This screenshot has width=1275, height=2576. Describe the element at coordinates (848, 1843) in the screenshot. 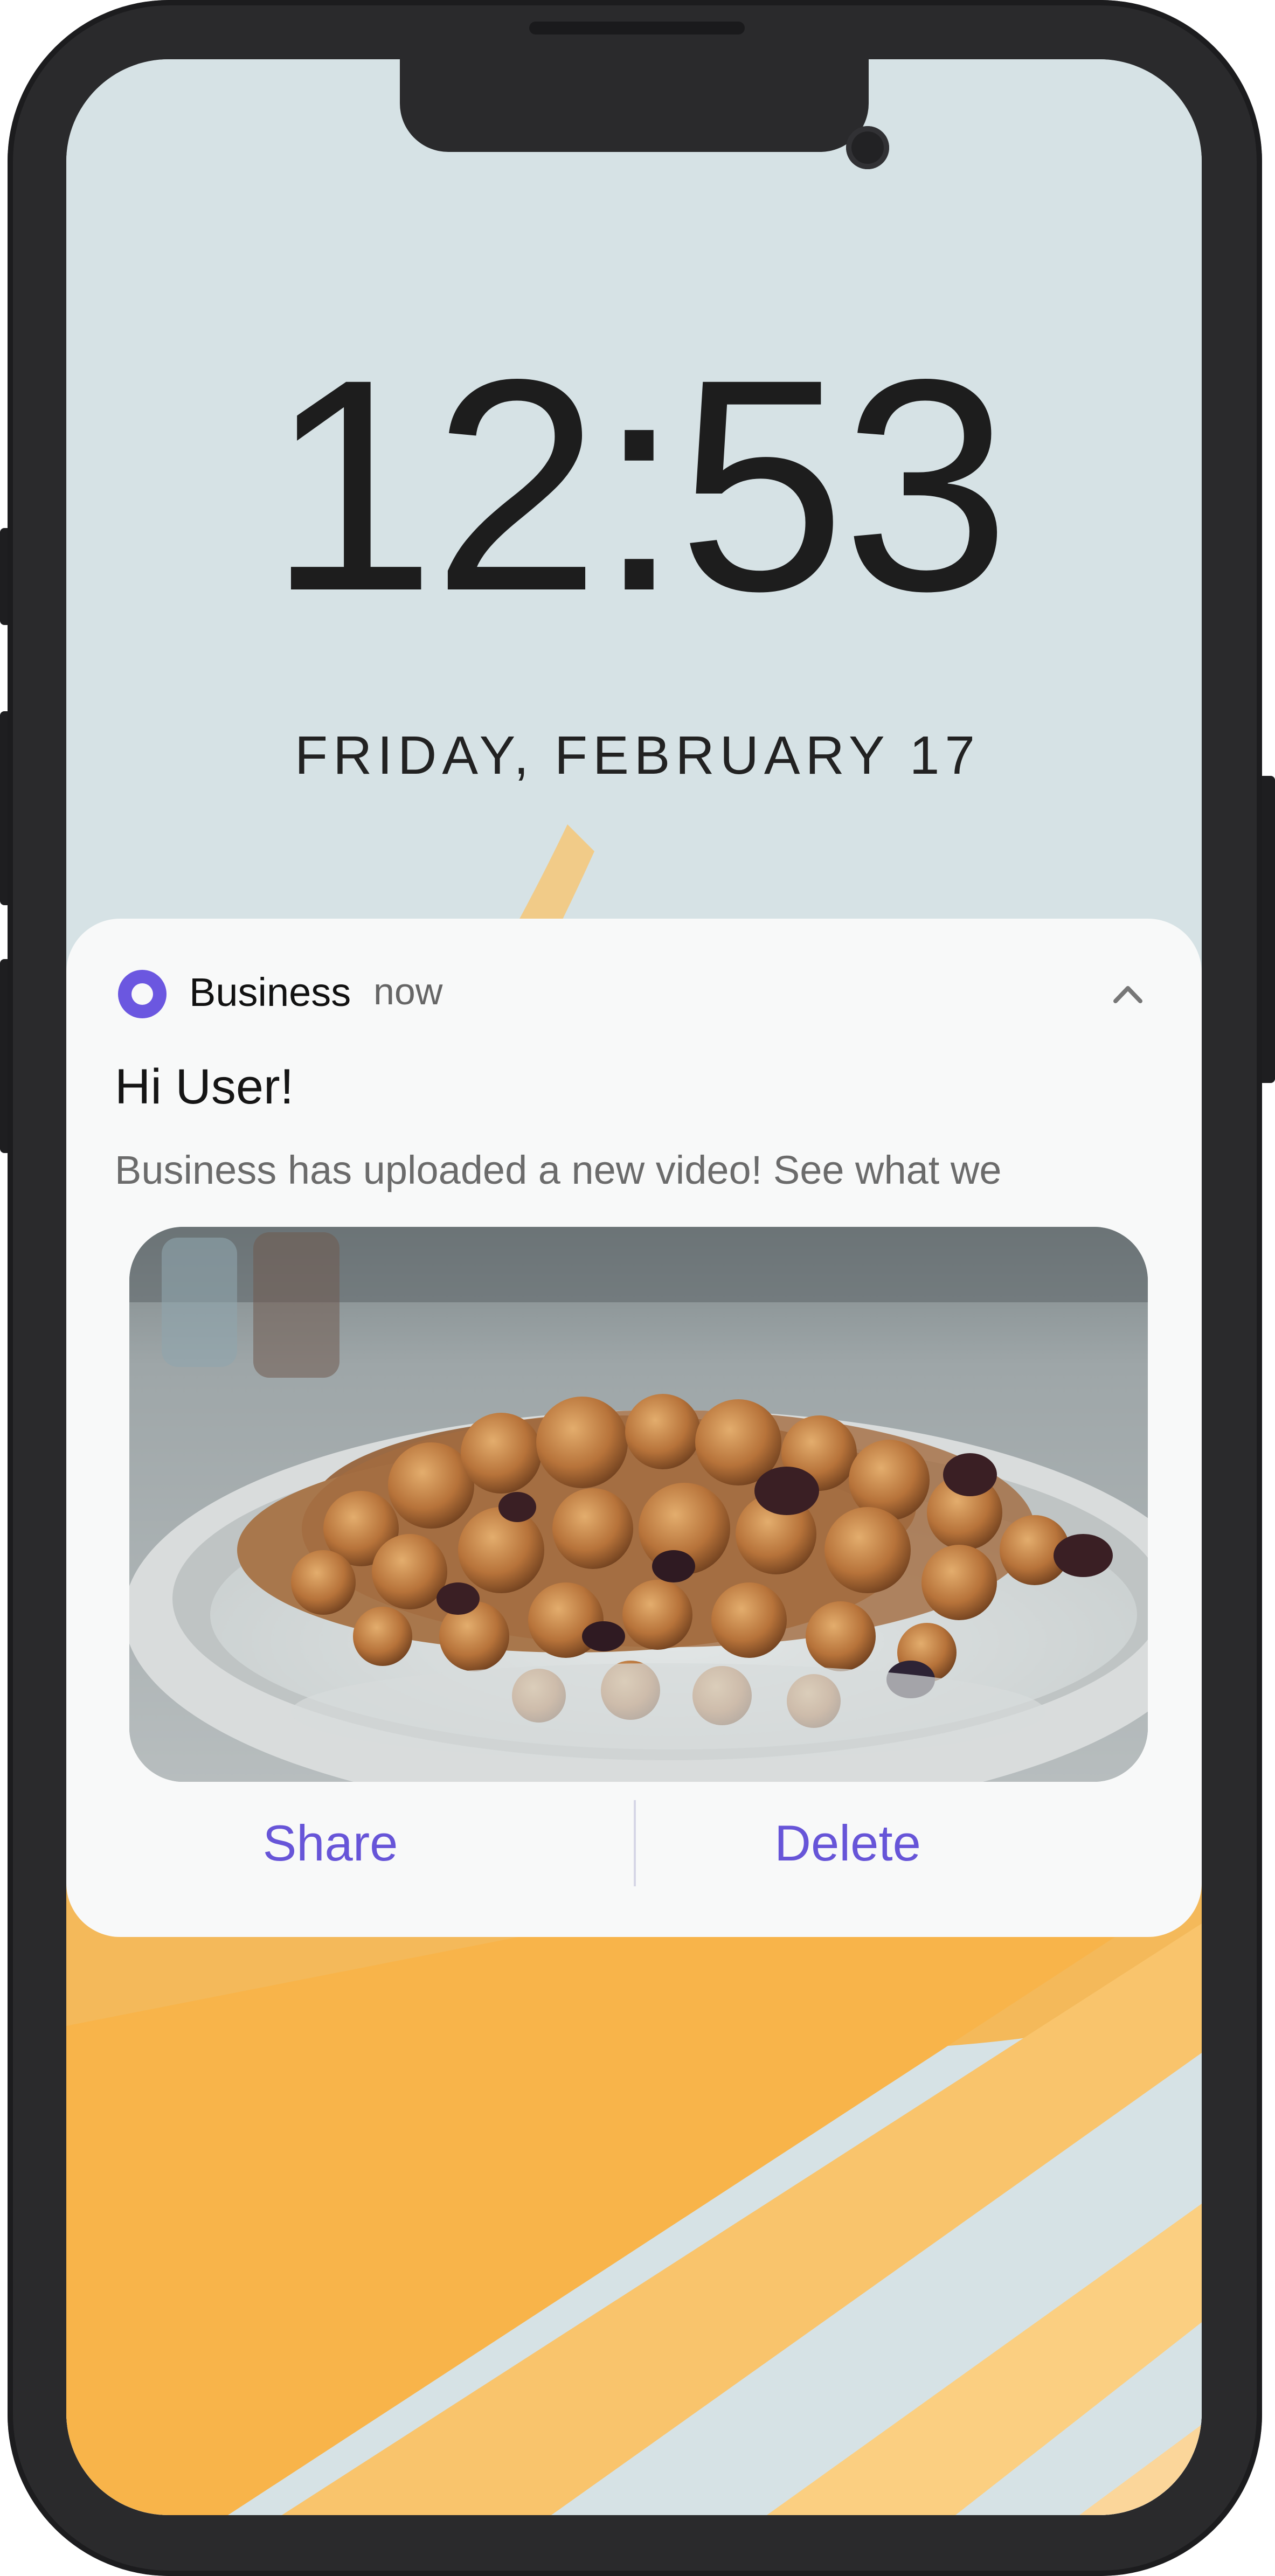

I see `delete-button: Delete` at that location.